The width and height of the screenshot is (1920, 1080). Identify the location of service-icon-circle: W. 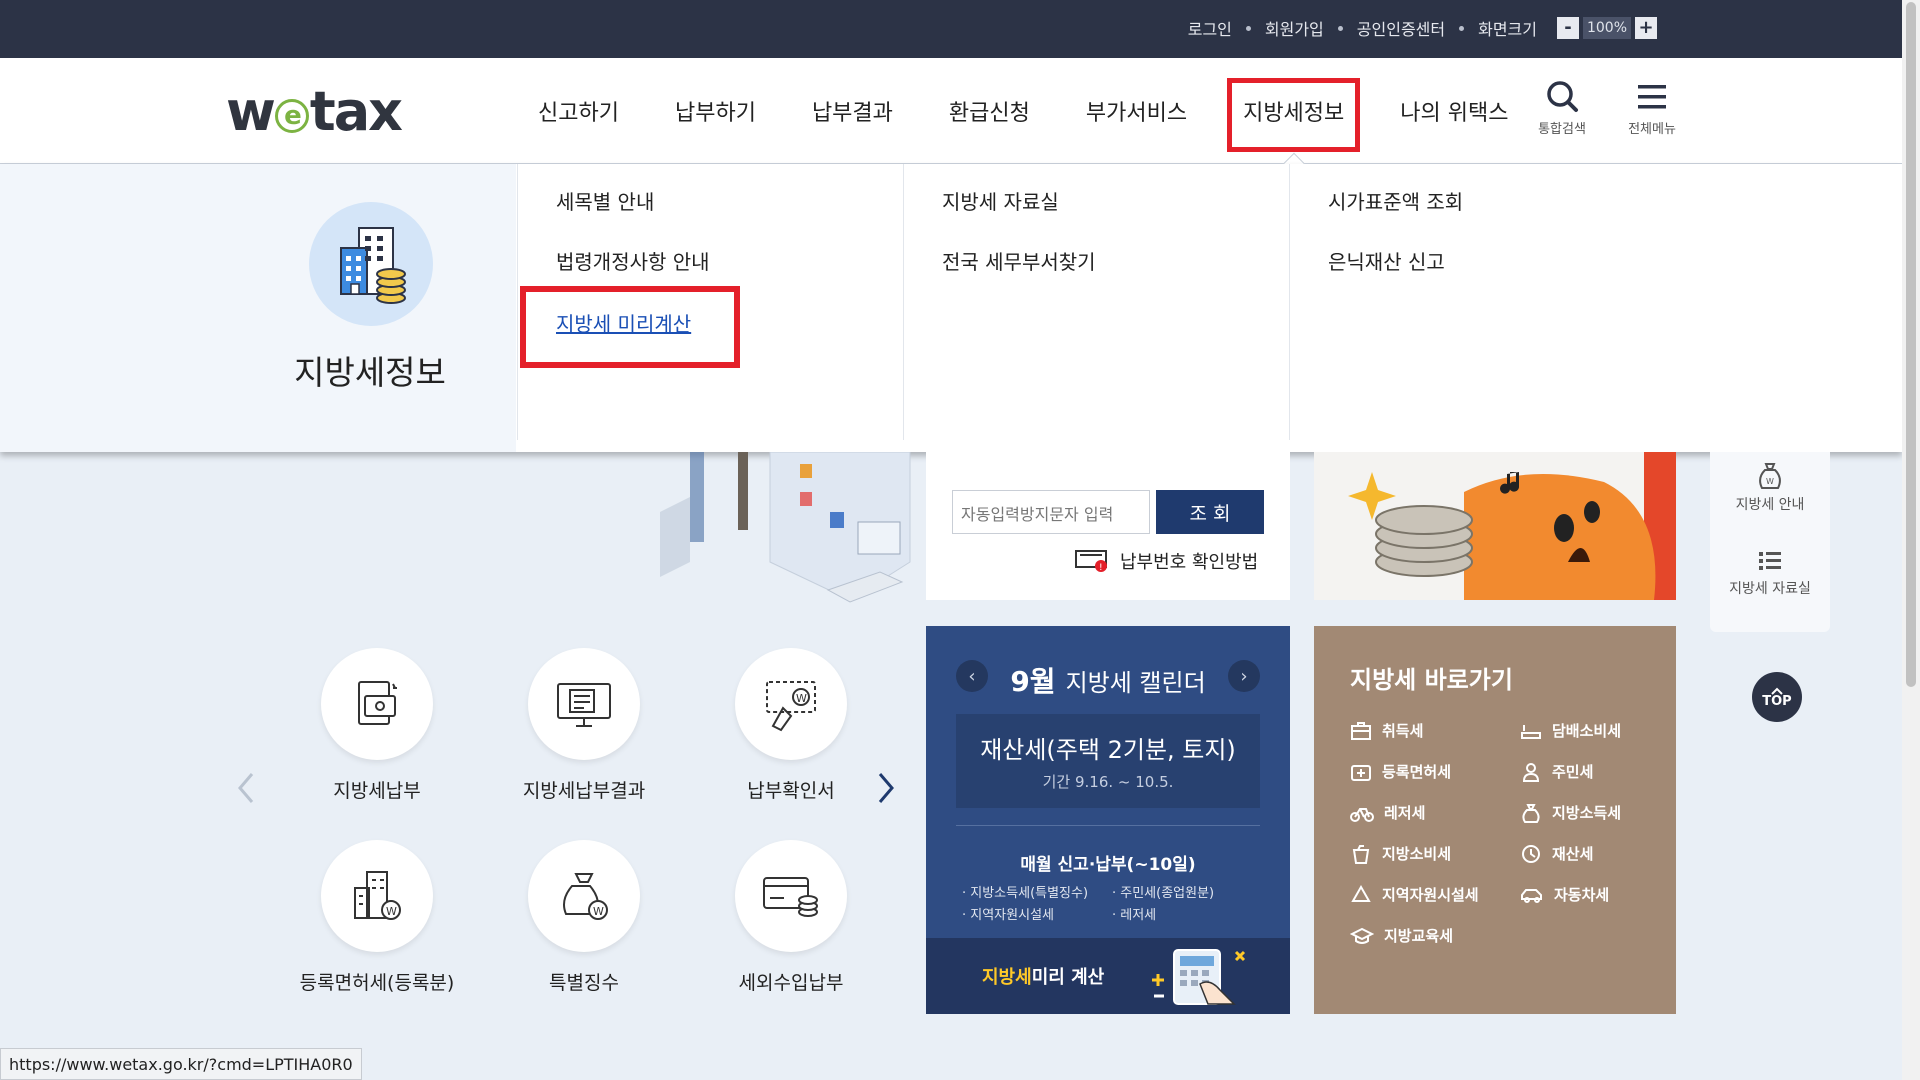
(791, 704).